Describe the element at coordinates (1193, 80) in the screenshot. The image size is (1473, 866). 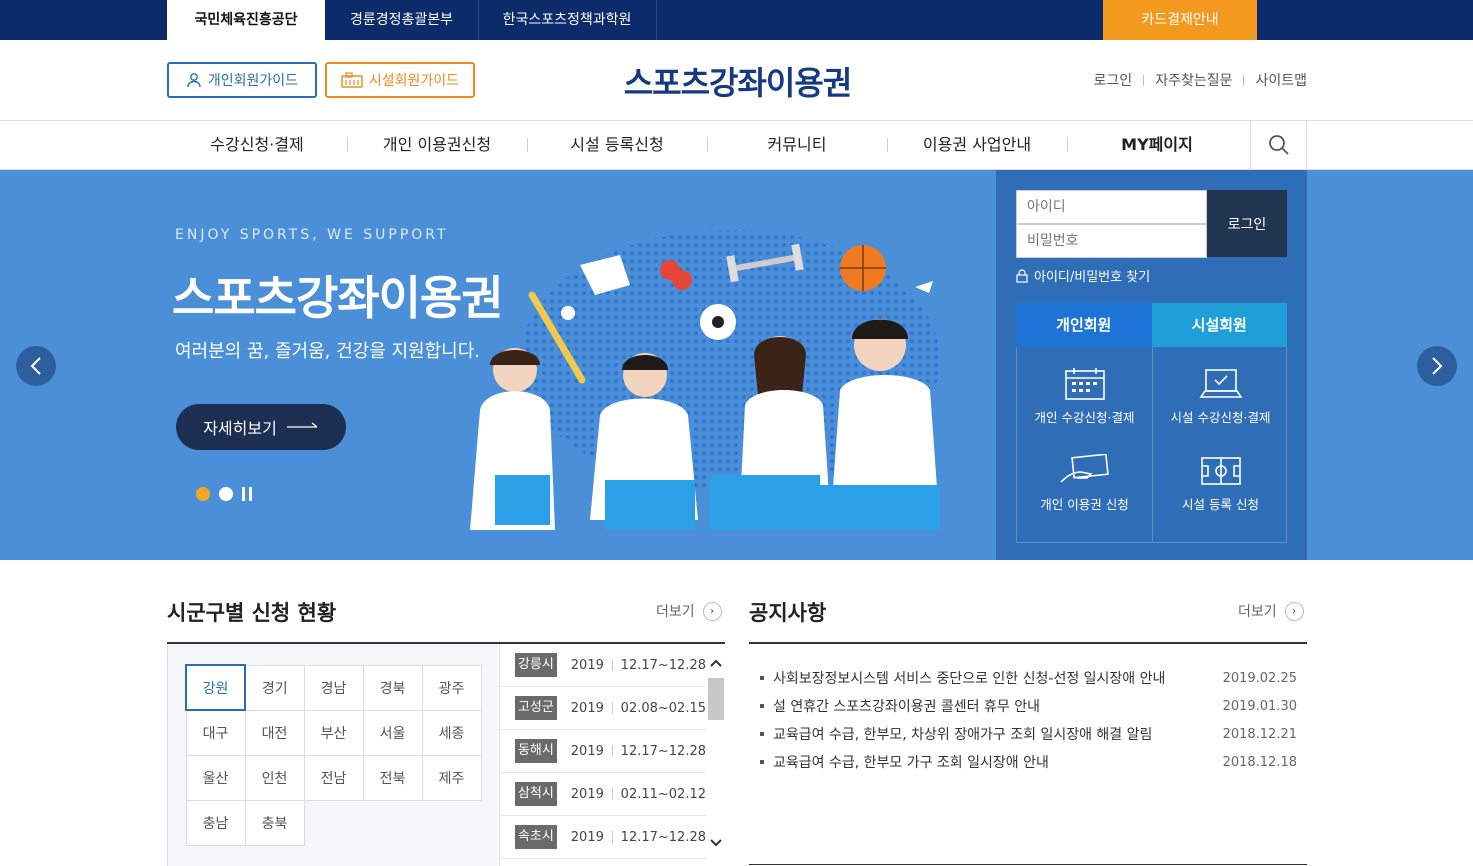
I see `faq-link: 자주찾는질문` at that location.